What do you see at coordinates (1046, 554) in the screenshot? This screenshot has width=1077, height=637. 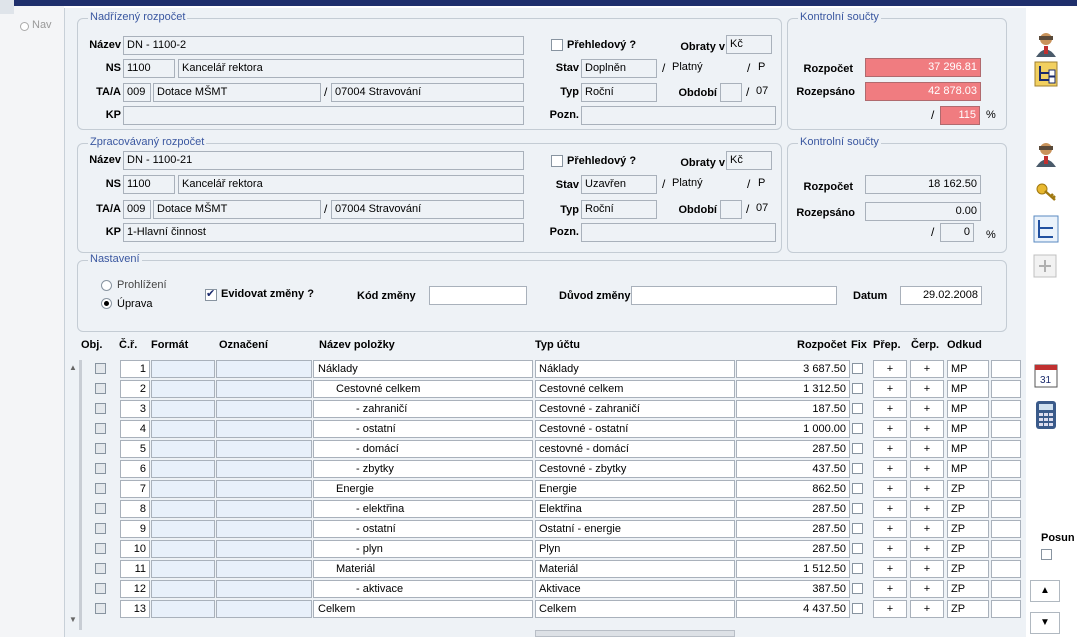 I see `posun-checkbox` at bounding box center [1046, 554].